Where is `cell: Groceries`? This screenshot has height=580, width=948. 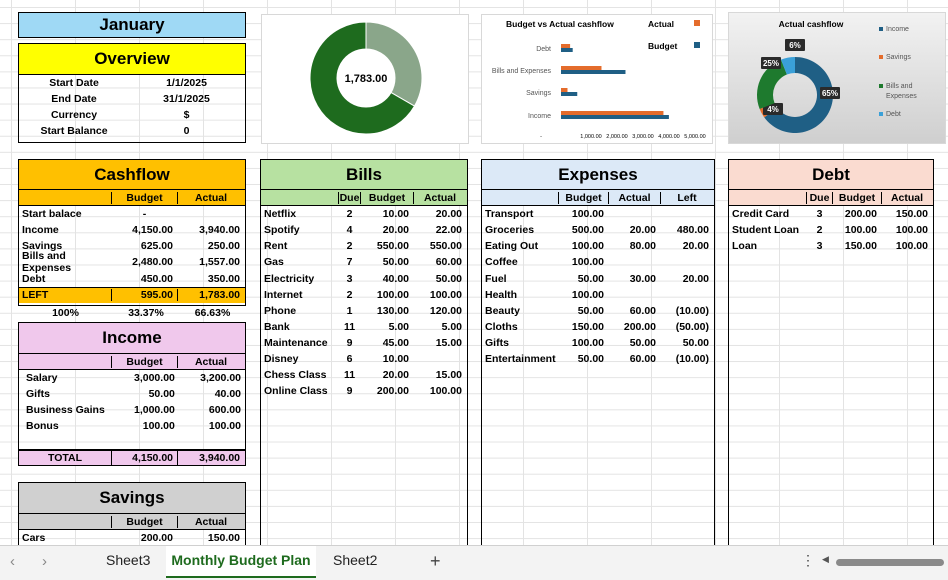 cell: Groceries is located at coordinates (520, 230).